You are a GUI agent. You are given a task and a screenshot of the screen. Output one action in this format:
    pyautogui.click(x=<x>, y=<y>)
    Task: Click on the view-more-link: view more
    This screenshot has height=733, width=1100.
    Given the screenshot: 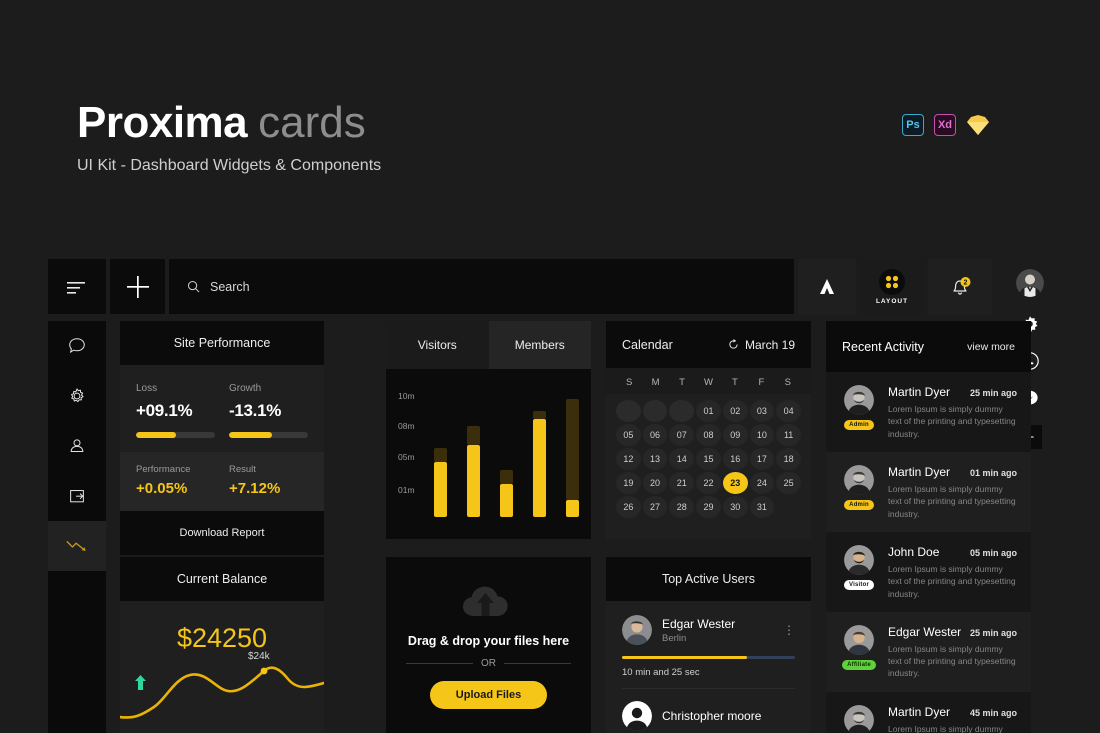 What is the action you would take?
    pyautogui.click(x=991, y=347)
    